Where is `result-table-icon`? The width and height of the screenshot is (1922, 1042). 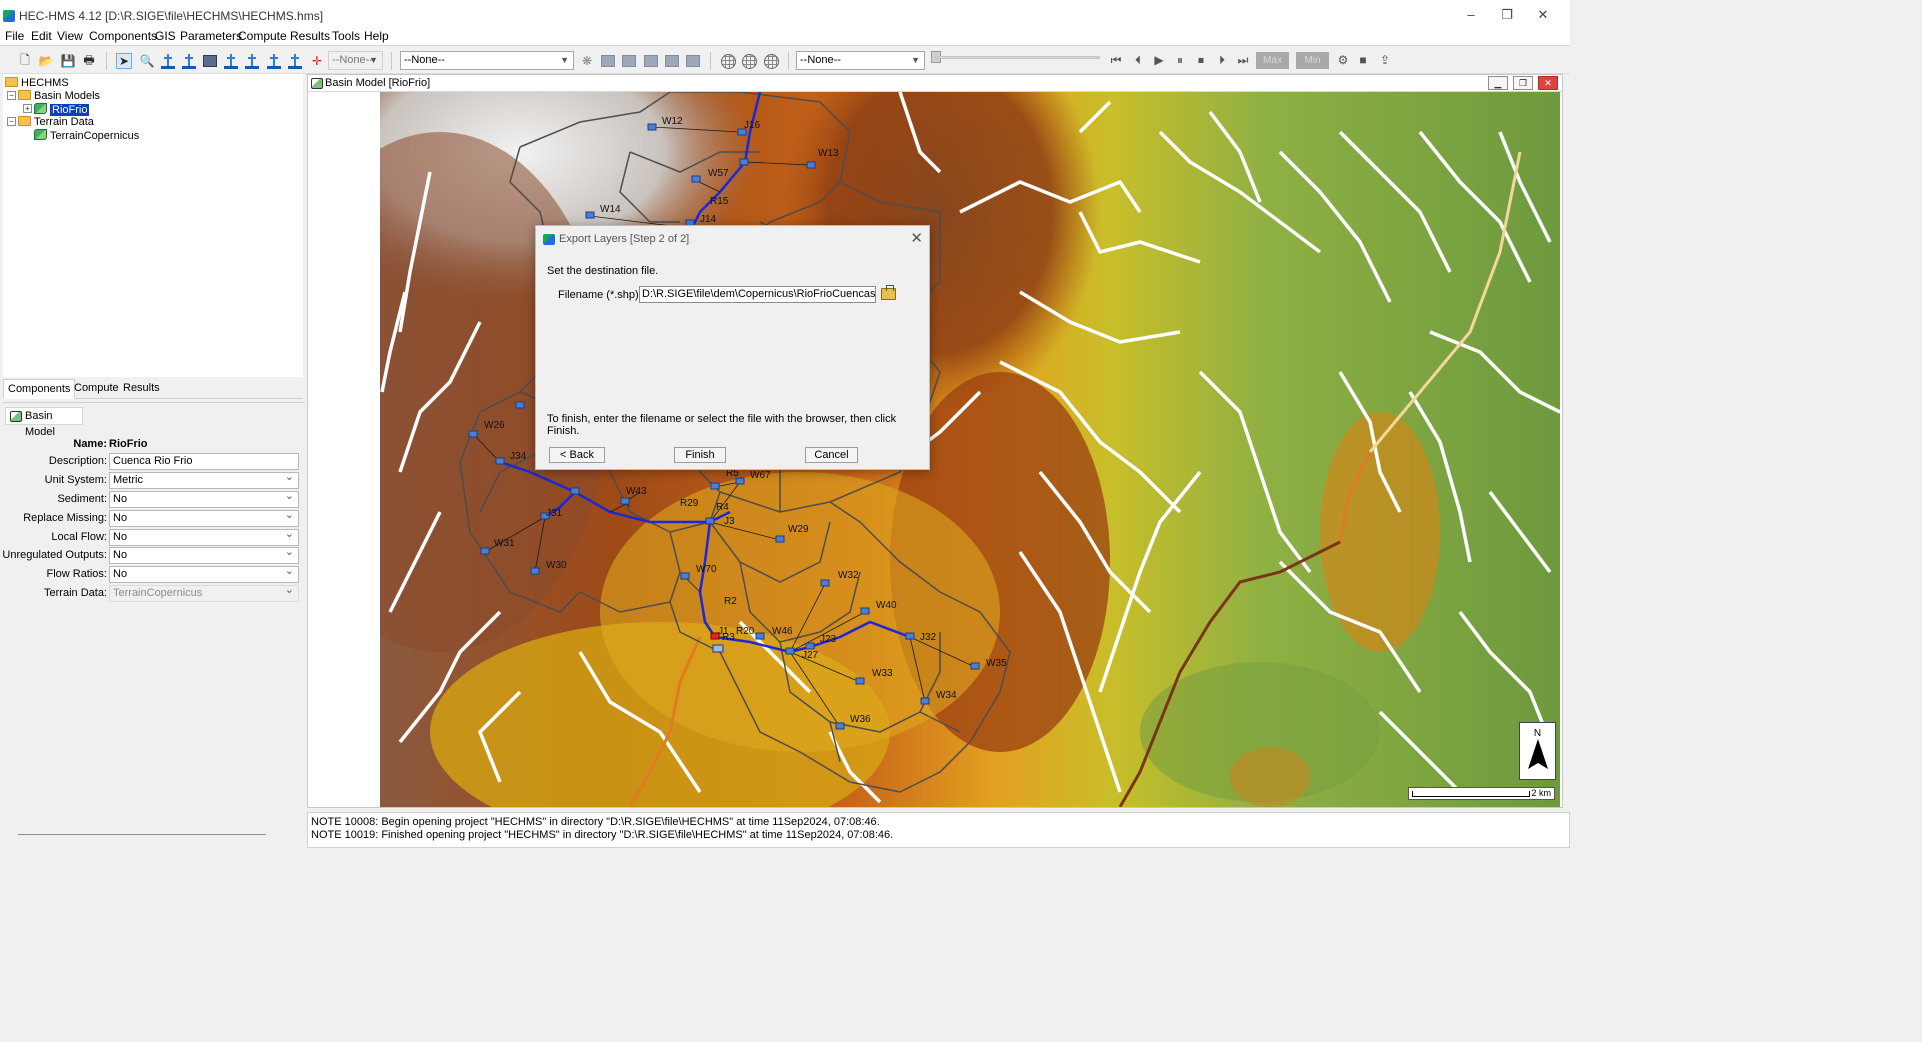 result-table-icon is located at coordinates (608, 61).